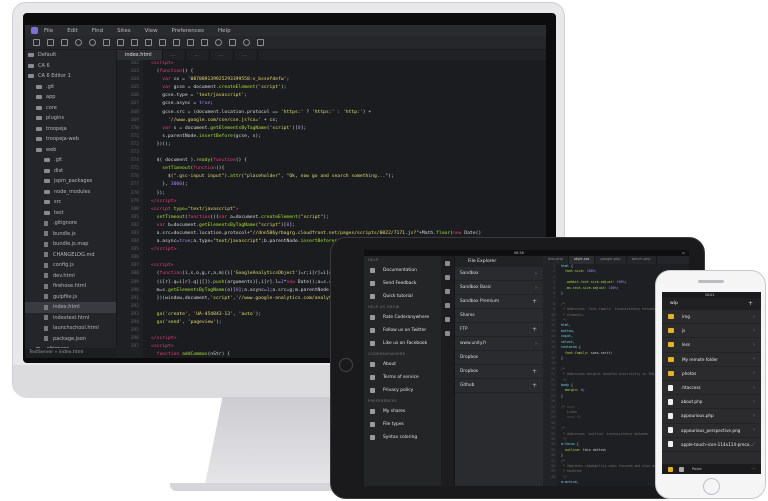 The width and height of the screenshot is (768, 501). What do you see at coordinates (711, 345) in the screenshot?
I see `phone-list-item: less ›` at bounding box center [711, 345].